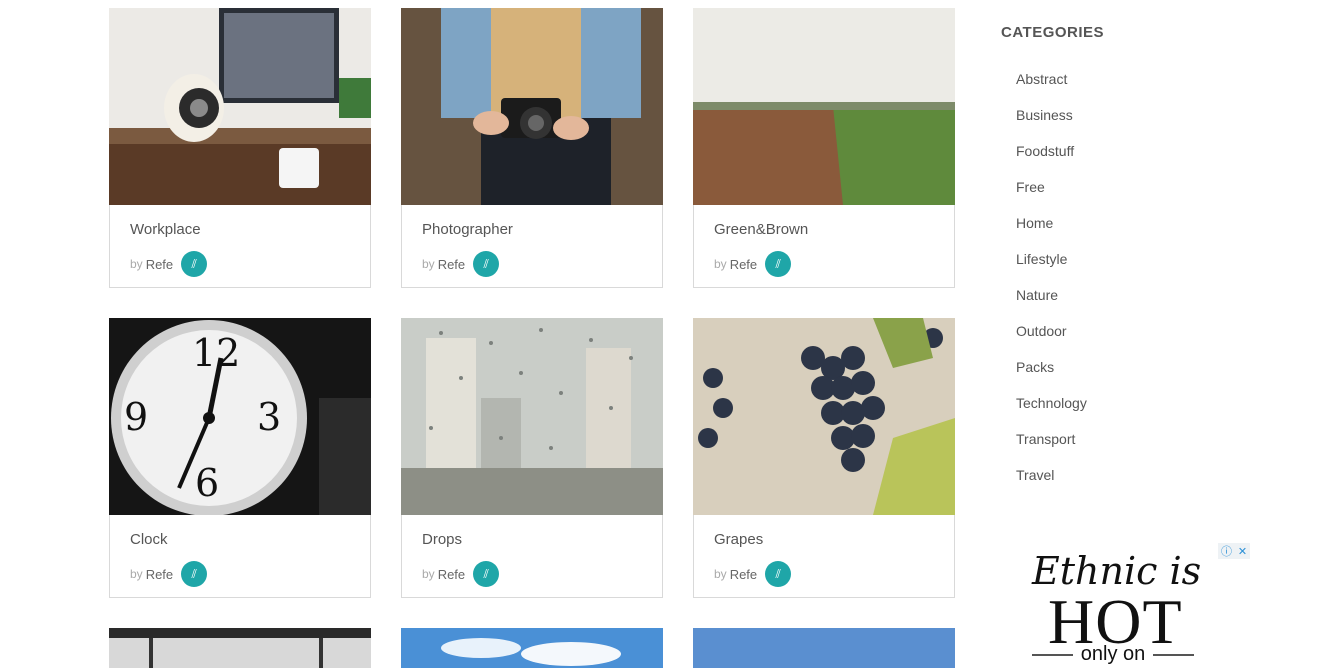  I want to click on photo-card-drops: Drops by Refe ⫽, so click(532, 458).